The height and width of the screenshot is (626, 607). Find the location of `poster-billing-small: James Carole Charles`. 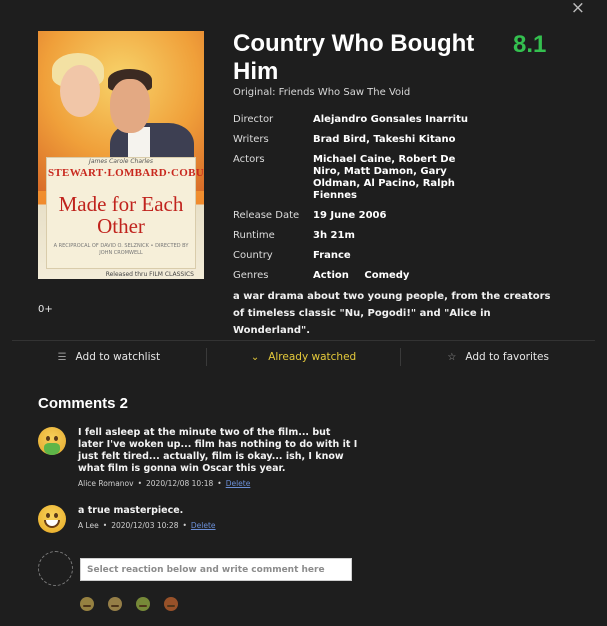

poster-billing-small: James Carole Charles is located at coordinates (121, 161).